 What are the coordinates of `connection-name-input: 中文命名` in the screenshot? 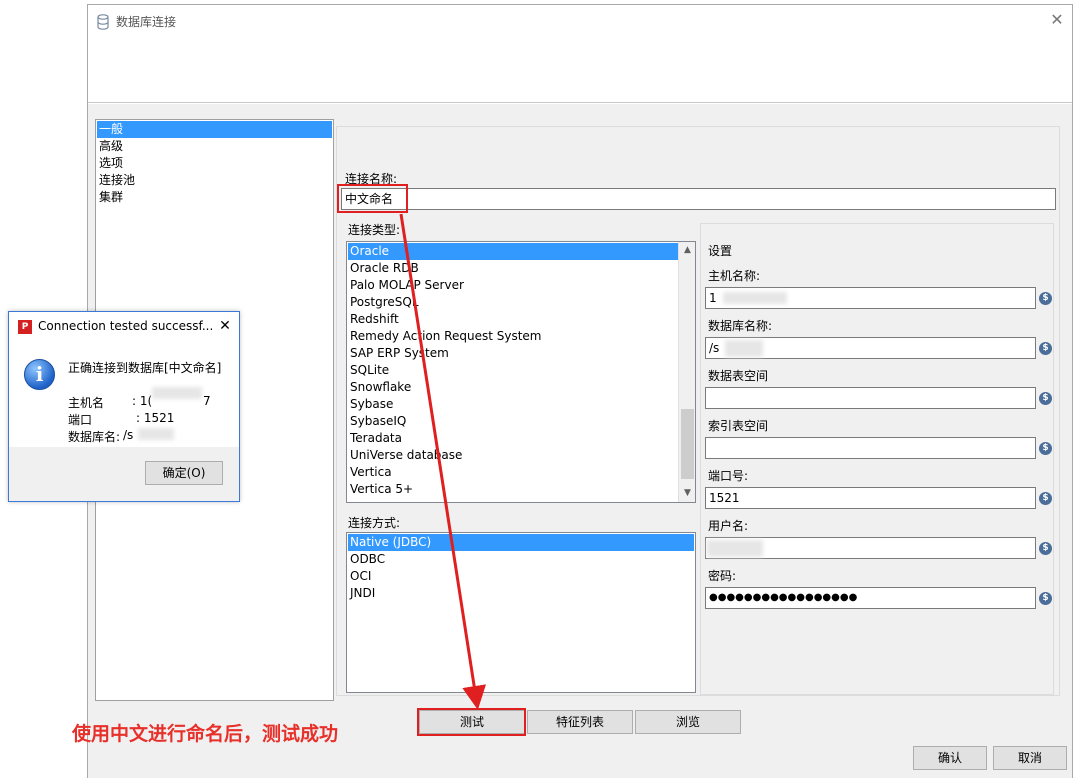 It's located at (698, 199).